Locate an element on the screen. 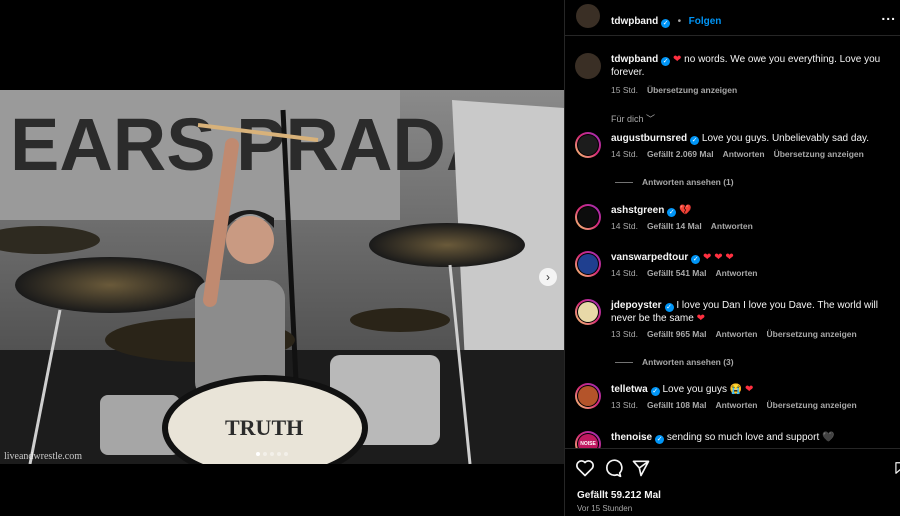  comment-body: sending so much love and support is located at coordinates (743, 437).